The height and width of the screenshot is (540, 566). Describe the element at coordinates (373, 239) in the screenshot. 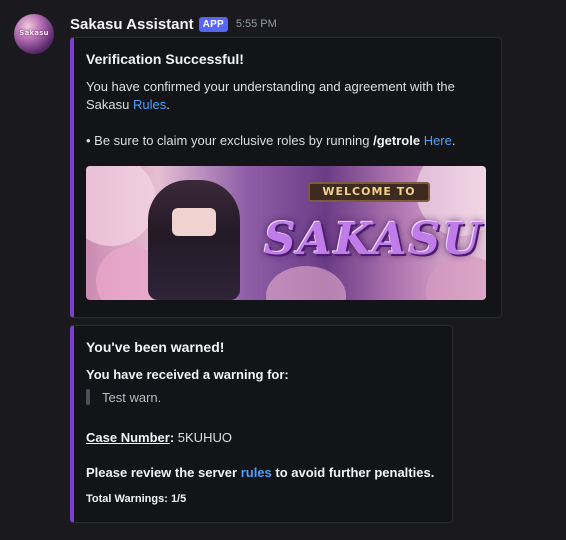

I see `brand-logo-text: SAKASU` at that location.